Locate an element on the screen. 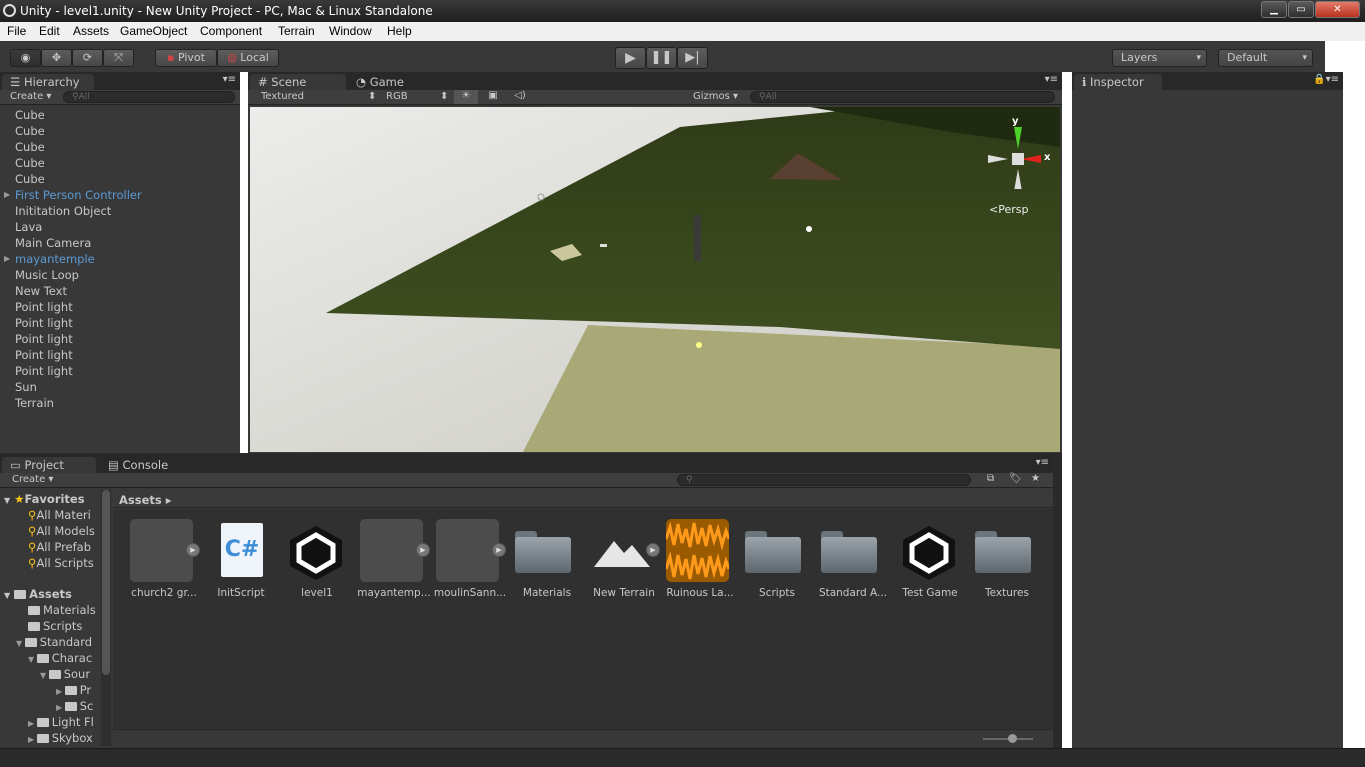  tab-scene: # Scene is located at coordinates (298, 82).